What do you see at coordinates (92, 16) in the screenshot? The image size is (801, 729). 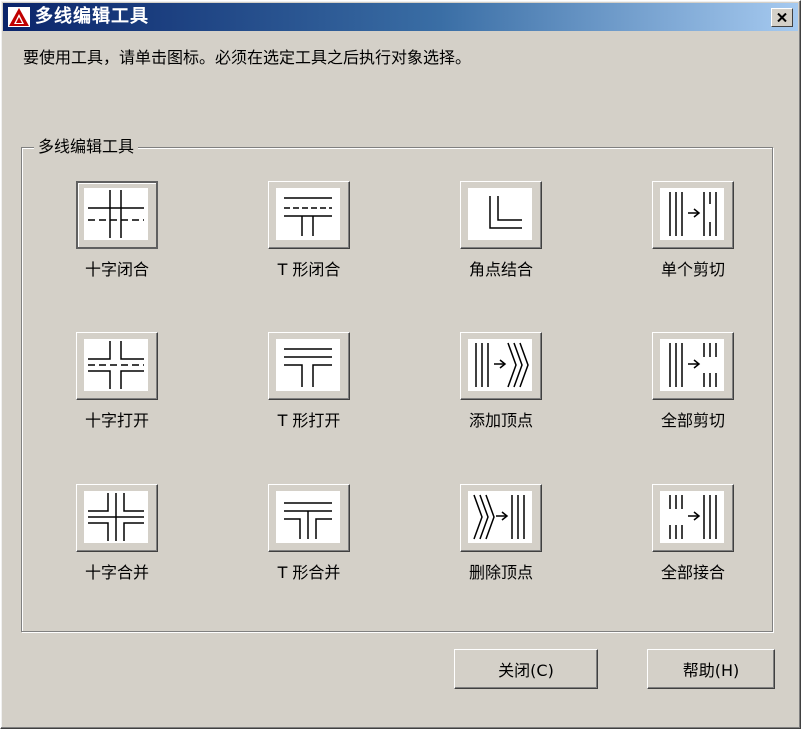 I see `window-title: 多线编辑工具` at bounding box center [92, 16].